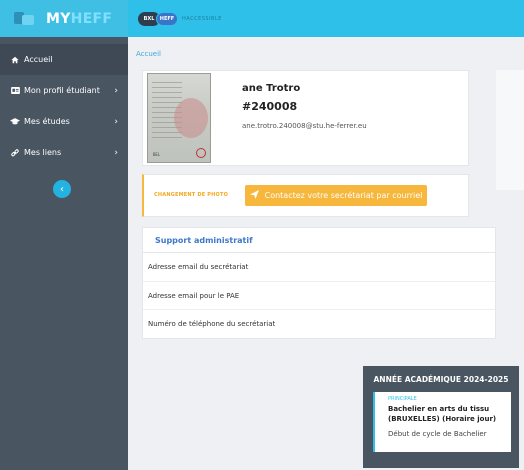 This screenshot has width=524, height=470. What do you see at coordinates (510, 130) in the screenshot?
I see `side-panel-edge` at bounding box center [510, 130].